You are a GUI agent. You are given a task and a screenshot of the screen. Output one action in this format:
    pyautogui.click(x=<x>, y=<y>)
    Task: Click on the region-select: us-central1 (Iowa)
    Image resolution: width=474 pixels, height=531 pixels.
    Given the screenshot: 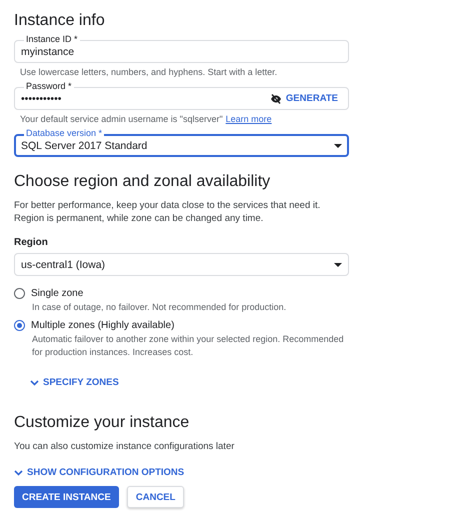 What is the action you would take?
    pyautogui.click(x=181, y=264)
    